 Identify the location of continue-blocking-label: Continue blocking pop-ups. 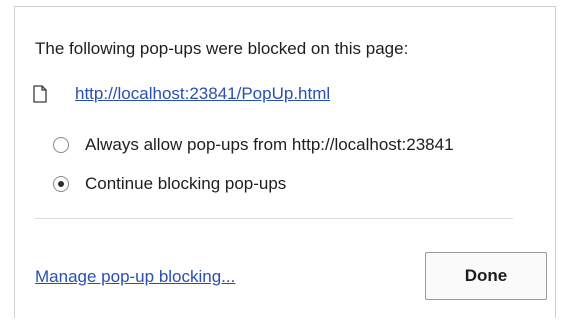
(186, 183).